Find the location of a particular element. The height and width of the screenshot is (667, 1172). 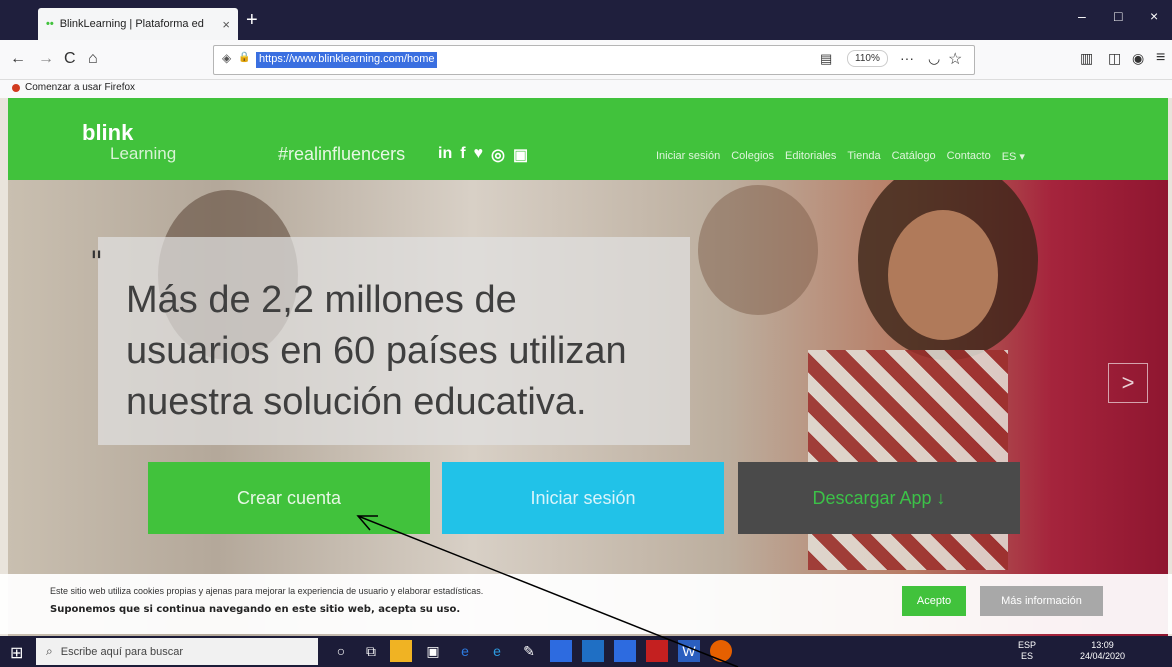

linkedin-icon: in is located at coordinates (445, 155).